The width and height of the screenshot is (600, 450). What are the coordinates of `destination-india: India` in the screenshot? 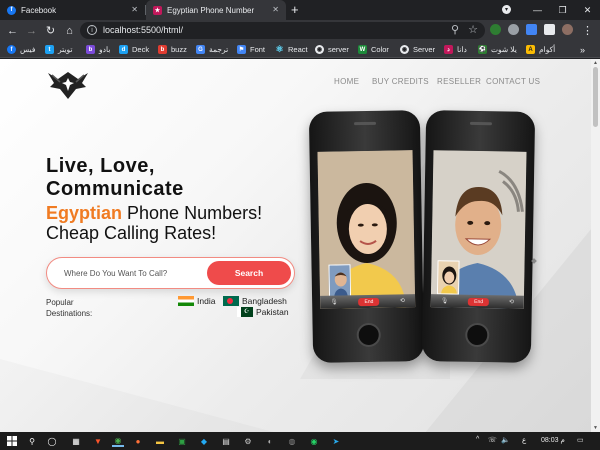 It's located at (196, 301).